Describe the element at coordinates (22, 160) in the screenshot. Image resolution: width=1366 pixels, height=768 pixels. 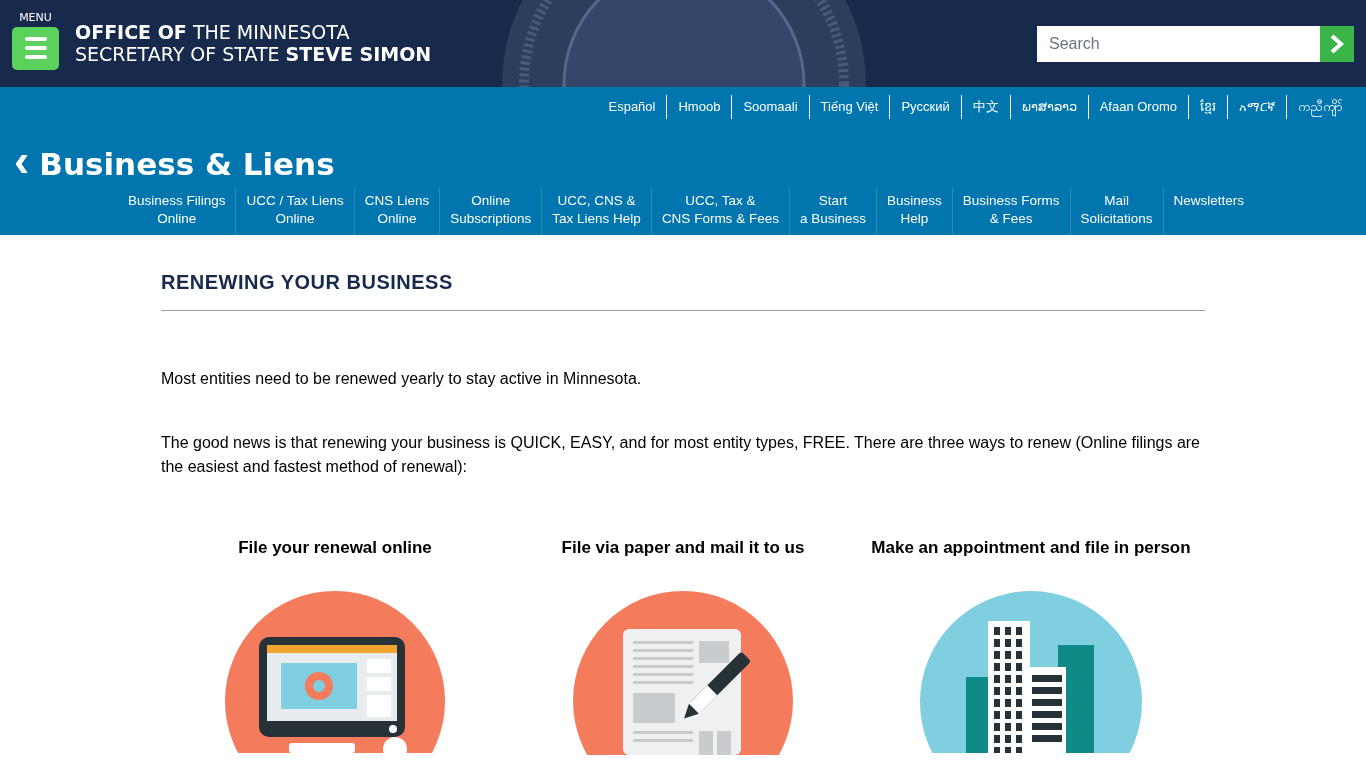
I see `back-chevron-icon: ‹` at that location.